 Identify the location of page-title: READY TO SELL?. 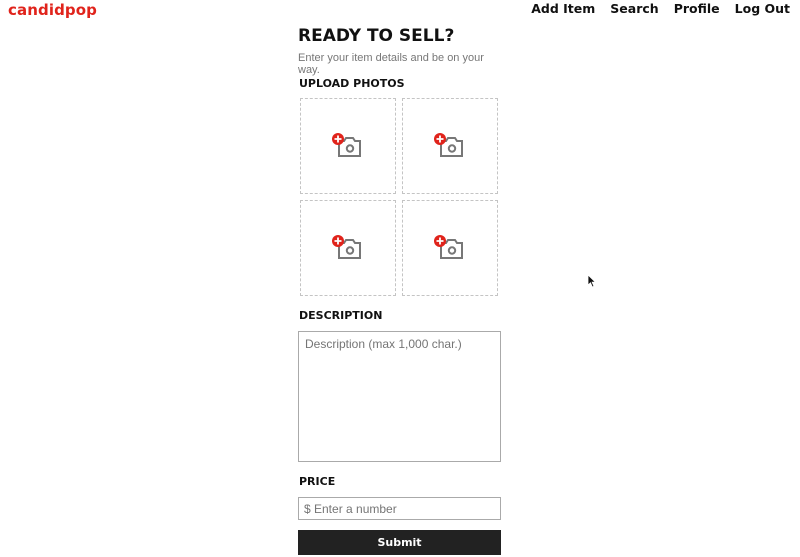
(376, 36).